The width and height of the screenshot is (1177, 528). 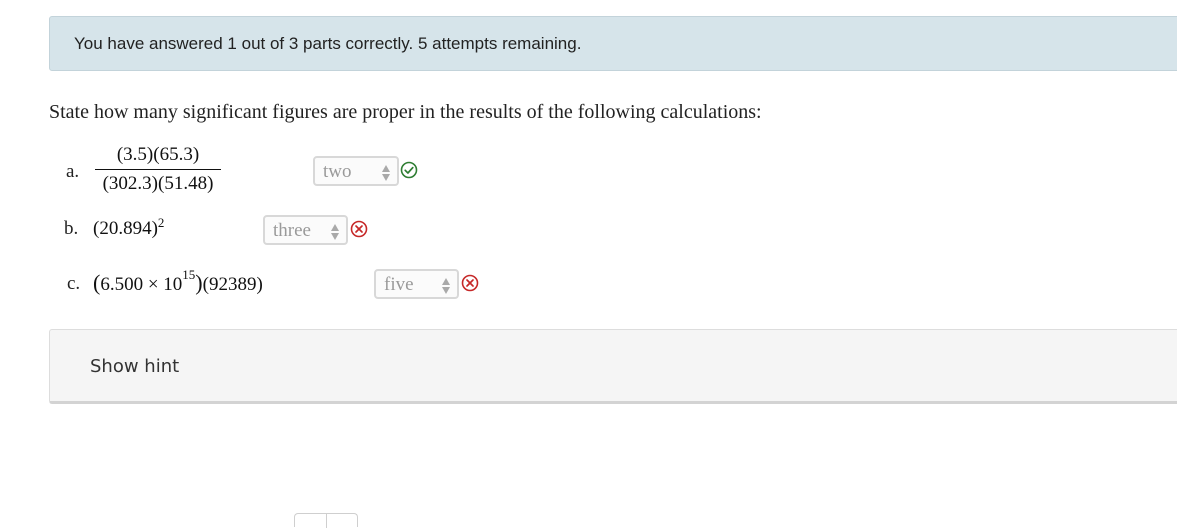 I want to click on show-hint-button: Show hint, so click(x=134, y=366).